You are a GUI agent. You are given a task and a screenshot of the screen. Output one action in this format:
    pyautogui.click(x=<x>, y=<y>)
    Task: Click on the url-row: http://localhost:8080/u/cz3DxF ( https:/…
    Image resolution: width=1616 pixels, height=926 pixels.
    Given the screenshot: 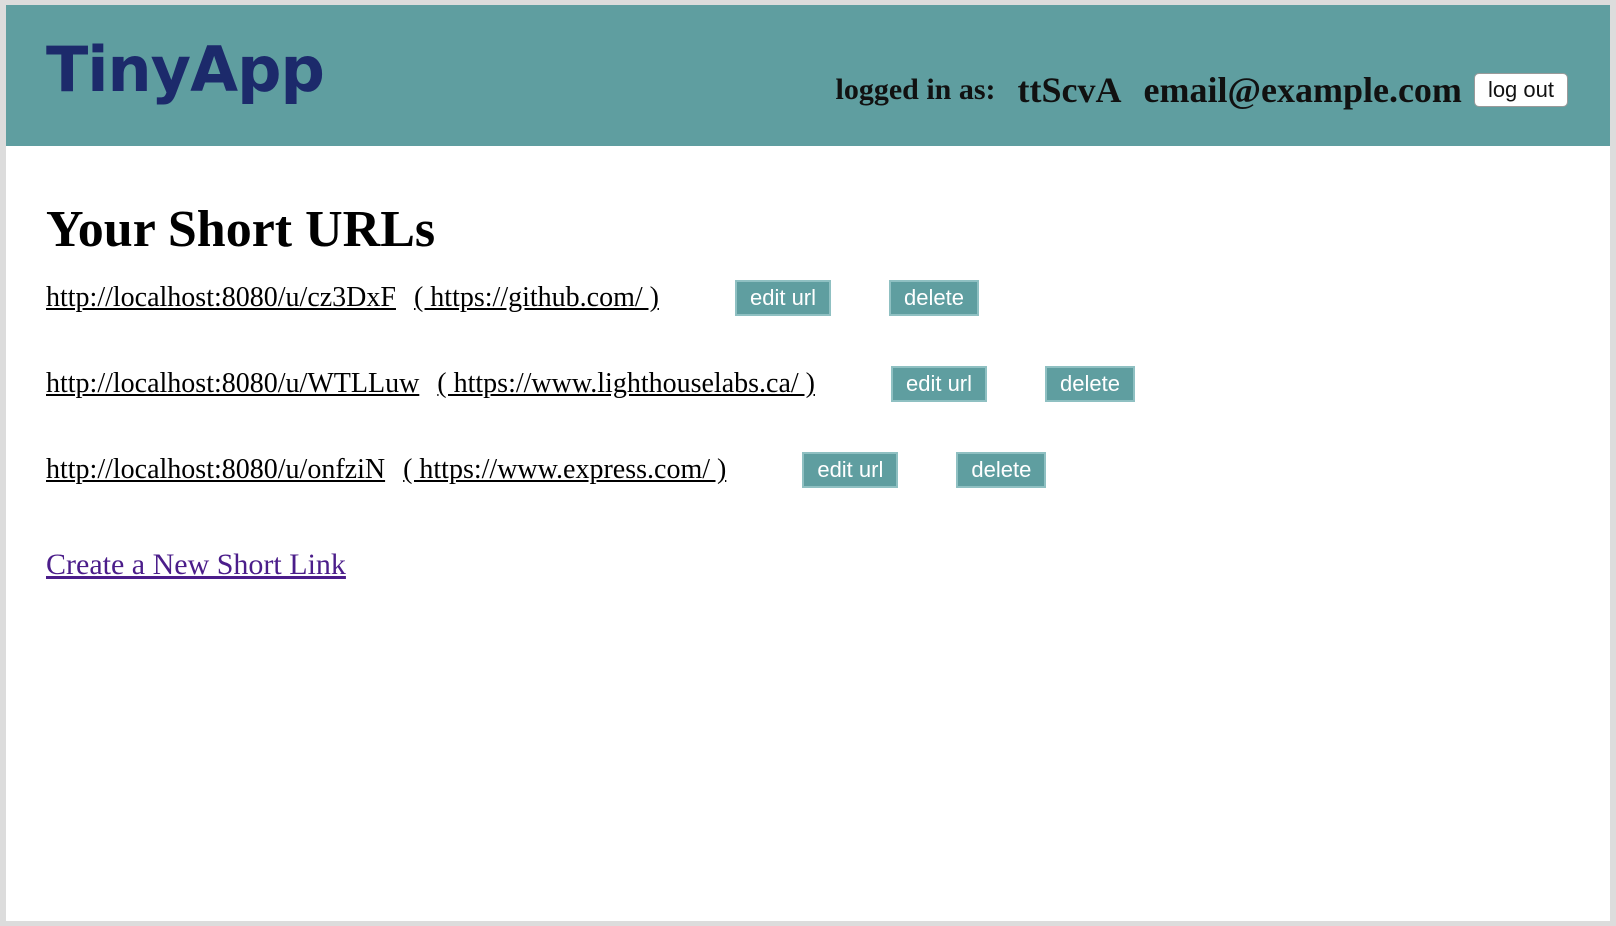 What is the action you would take?
    pyautogui.click(x=590, y=298)
    